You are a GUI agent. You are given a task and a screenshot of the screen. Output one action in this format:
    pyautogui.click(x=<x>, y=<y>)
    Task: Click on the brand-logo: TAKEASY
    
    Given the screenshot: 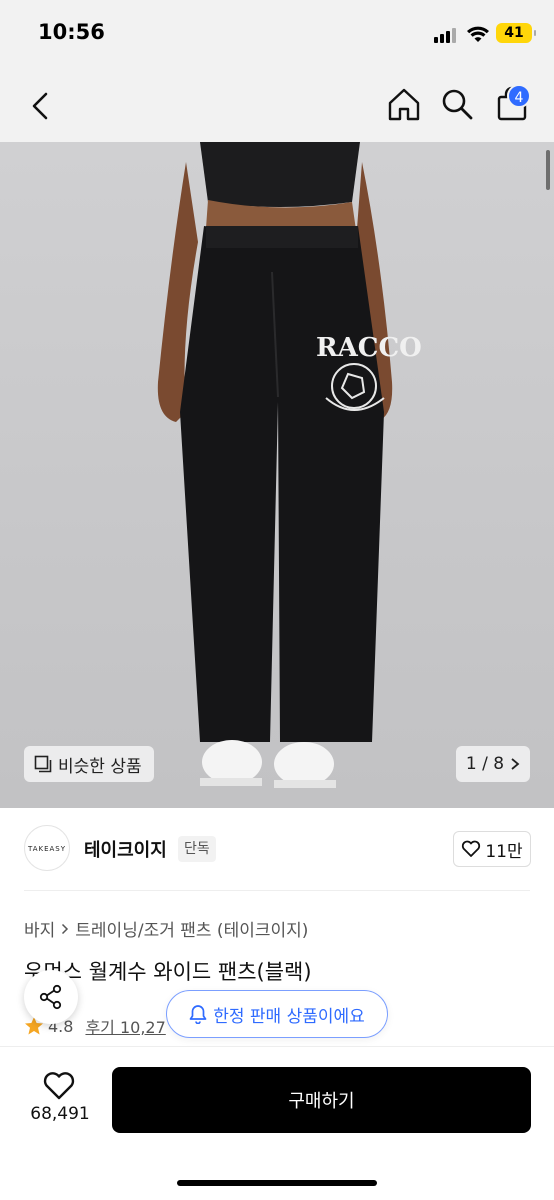 What is the action you would take?
    pyautogui.click(x=47, y=848)
    